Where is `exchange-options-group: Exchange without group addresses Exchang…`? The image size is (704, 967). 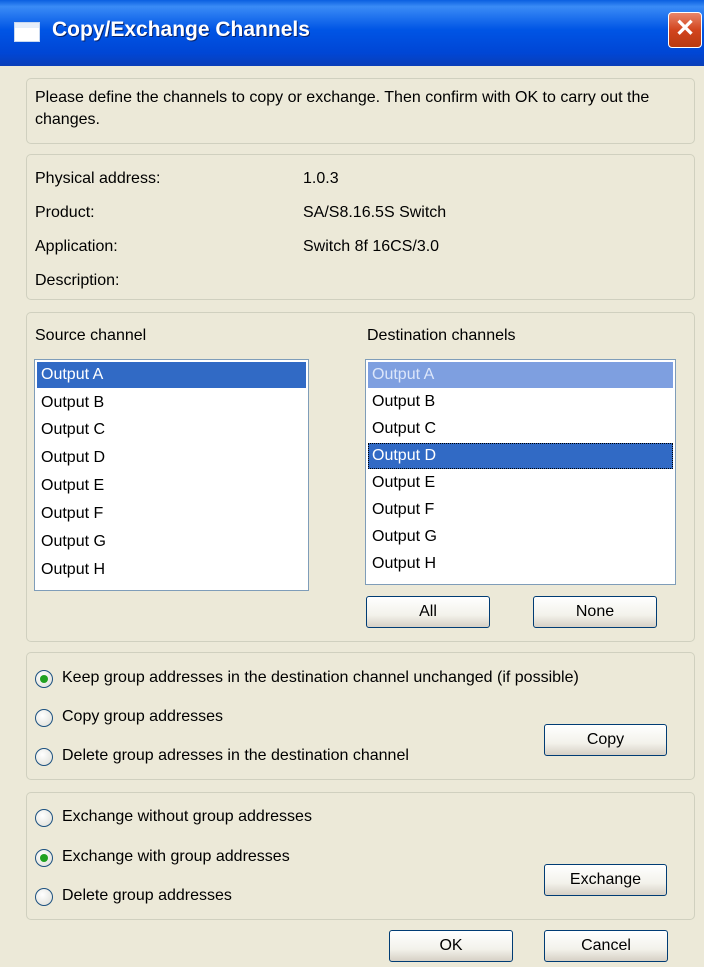 exchange-options-group: Exchange without group addresses Exchang… is located at coordinates (360, 856).